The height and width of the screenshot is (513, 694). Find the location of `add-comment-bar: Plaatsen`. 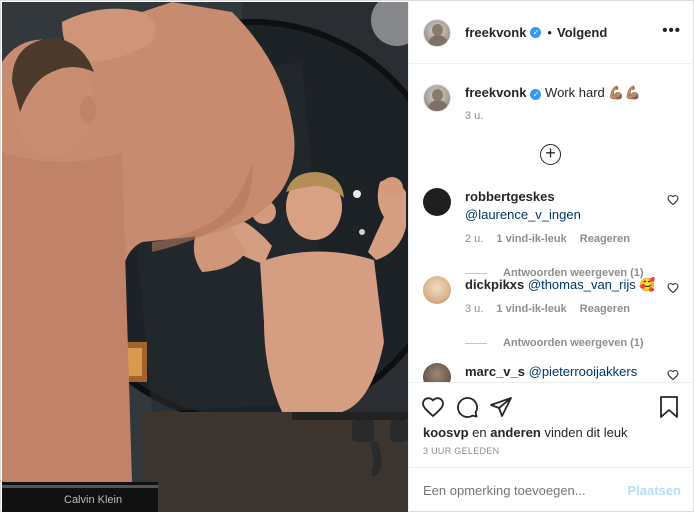

add-comment-bar: Plaatsen is located at coordinates (551, 490).